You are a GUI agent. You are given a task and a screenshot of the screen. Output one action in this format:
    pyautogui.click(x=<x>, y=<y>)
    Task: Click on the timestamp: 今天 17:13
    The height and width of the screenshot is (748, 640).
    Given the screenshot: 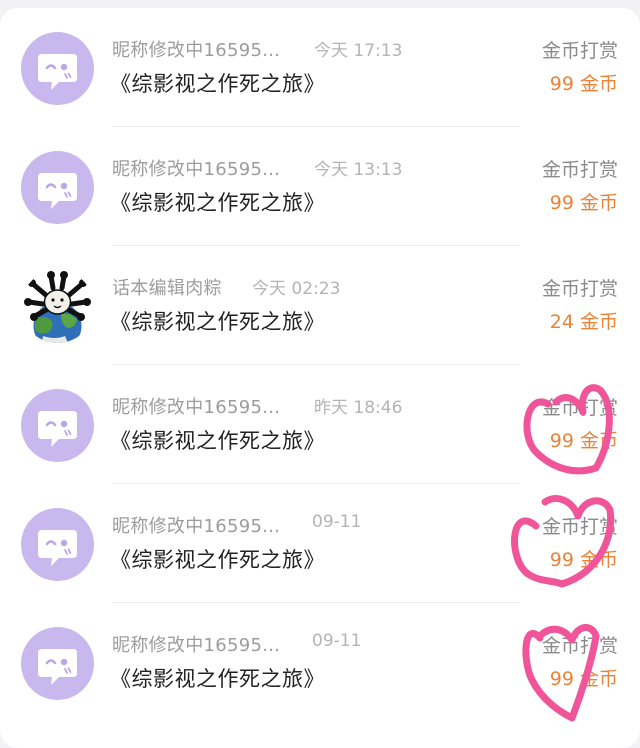 What is the action you would take?
    pyautogui.click(x=358, y=51)
    